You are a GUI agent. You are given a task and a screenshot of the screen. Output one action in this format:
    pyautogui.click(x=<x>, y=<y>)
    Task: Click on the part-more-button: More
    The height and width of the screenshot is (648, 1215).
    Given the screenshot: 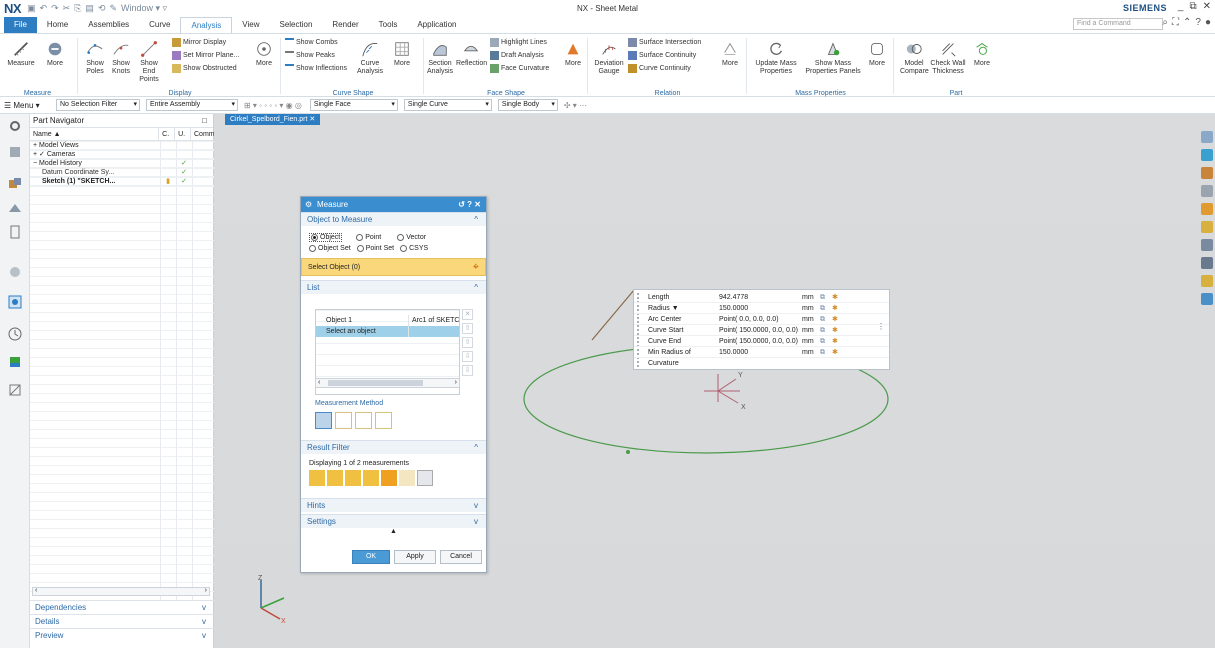 What is the action you would take?
    pyautogui.click(x=982, y=54)
    